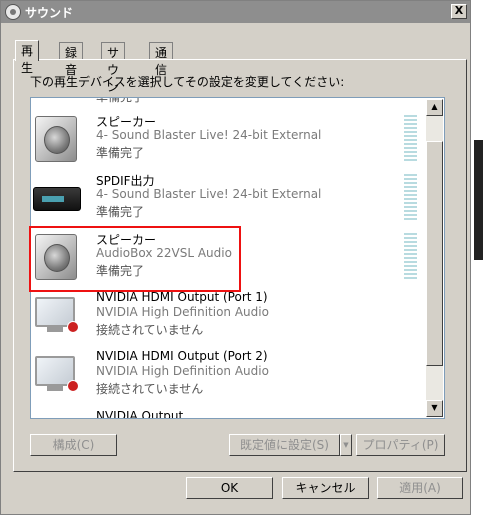  I want to click on sound-app-icon, so click(13, 12).